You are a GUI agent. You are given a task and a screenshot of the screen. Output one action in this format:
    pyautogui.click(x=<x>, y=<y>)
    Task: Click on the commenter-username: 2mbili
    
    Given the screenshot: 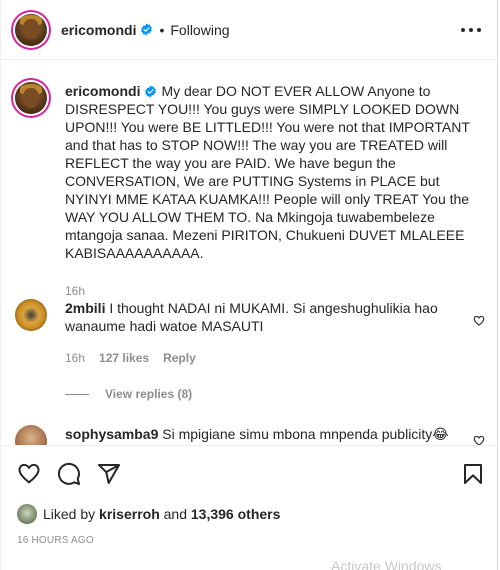 What is the action you would take?
    pyautogui.click(x=85, y=308)
    